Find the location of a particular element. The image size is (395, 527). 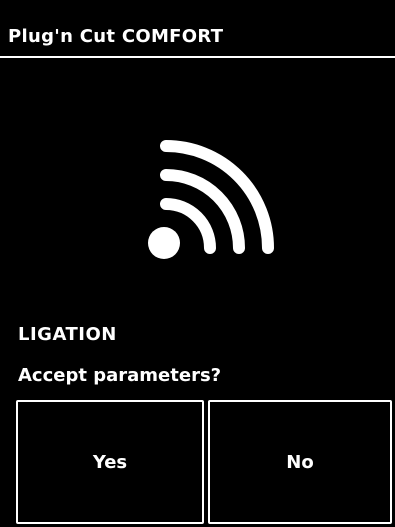

title-divider is located at coordinates (197, 57).